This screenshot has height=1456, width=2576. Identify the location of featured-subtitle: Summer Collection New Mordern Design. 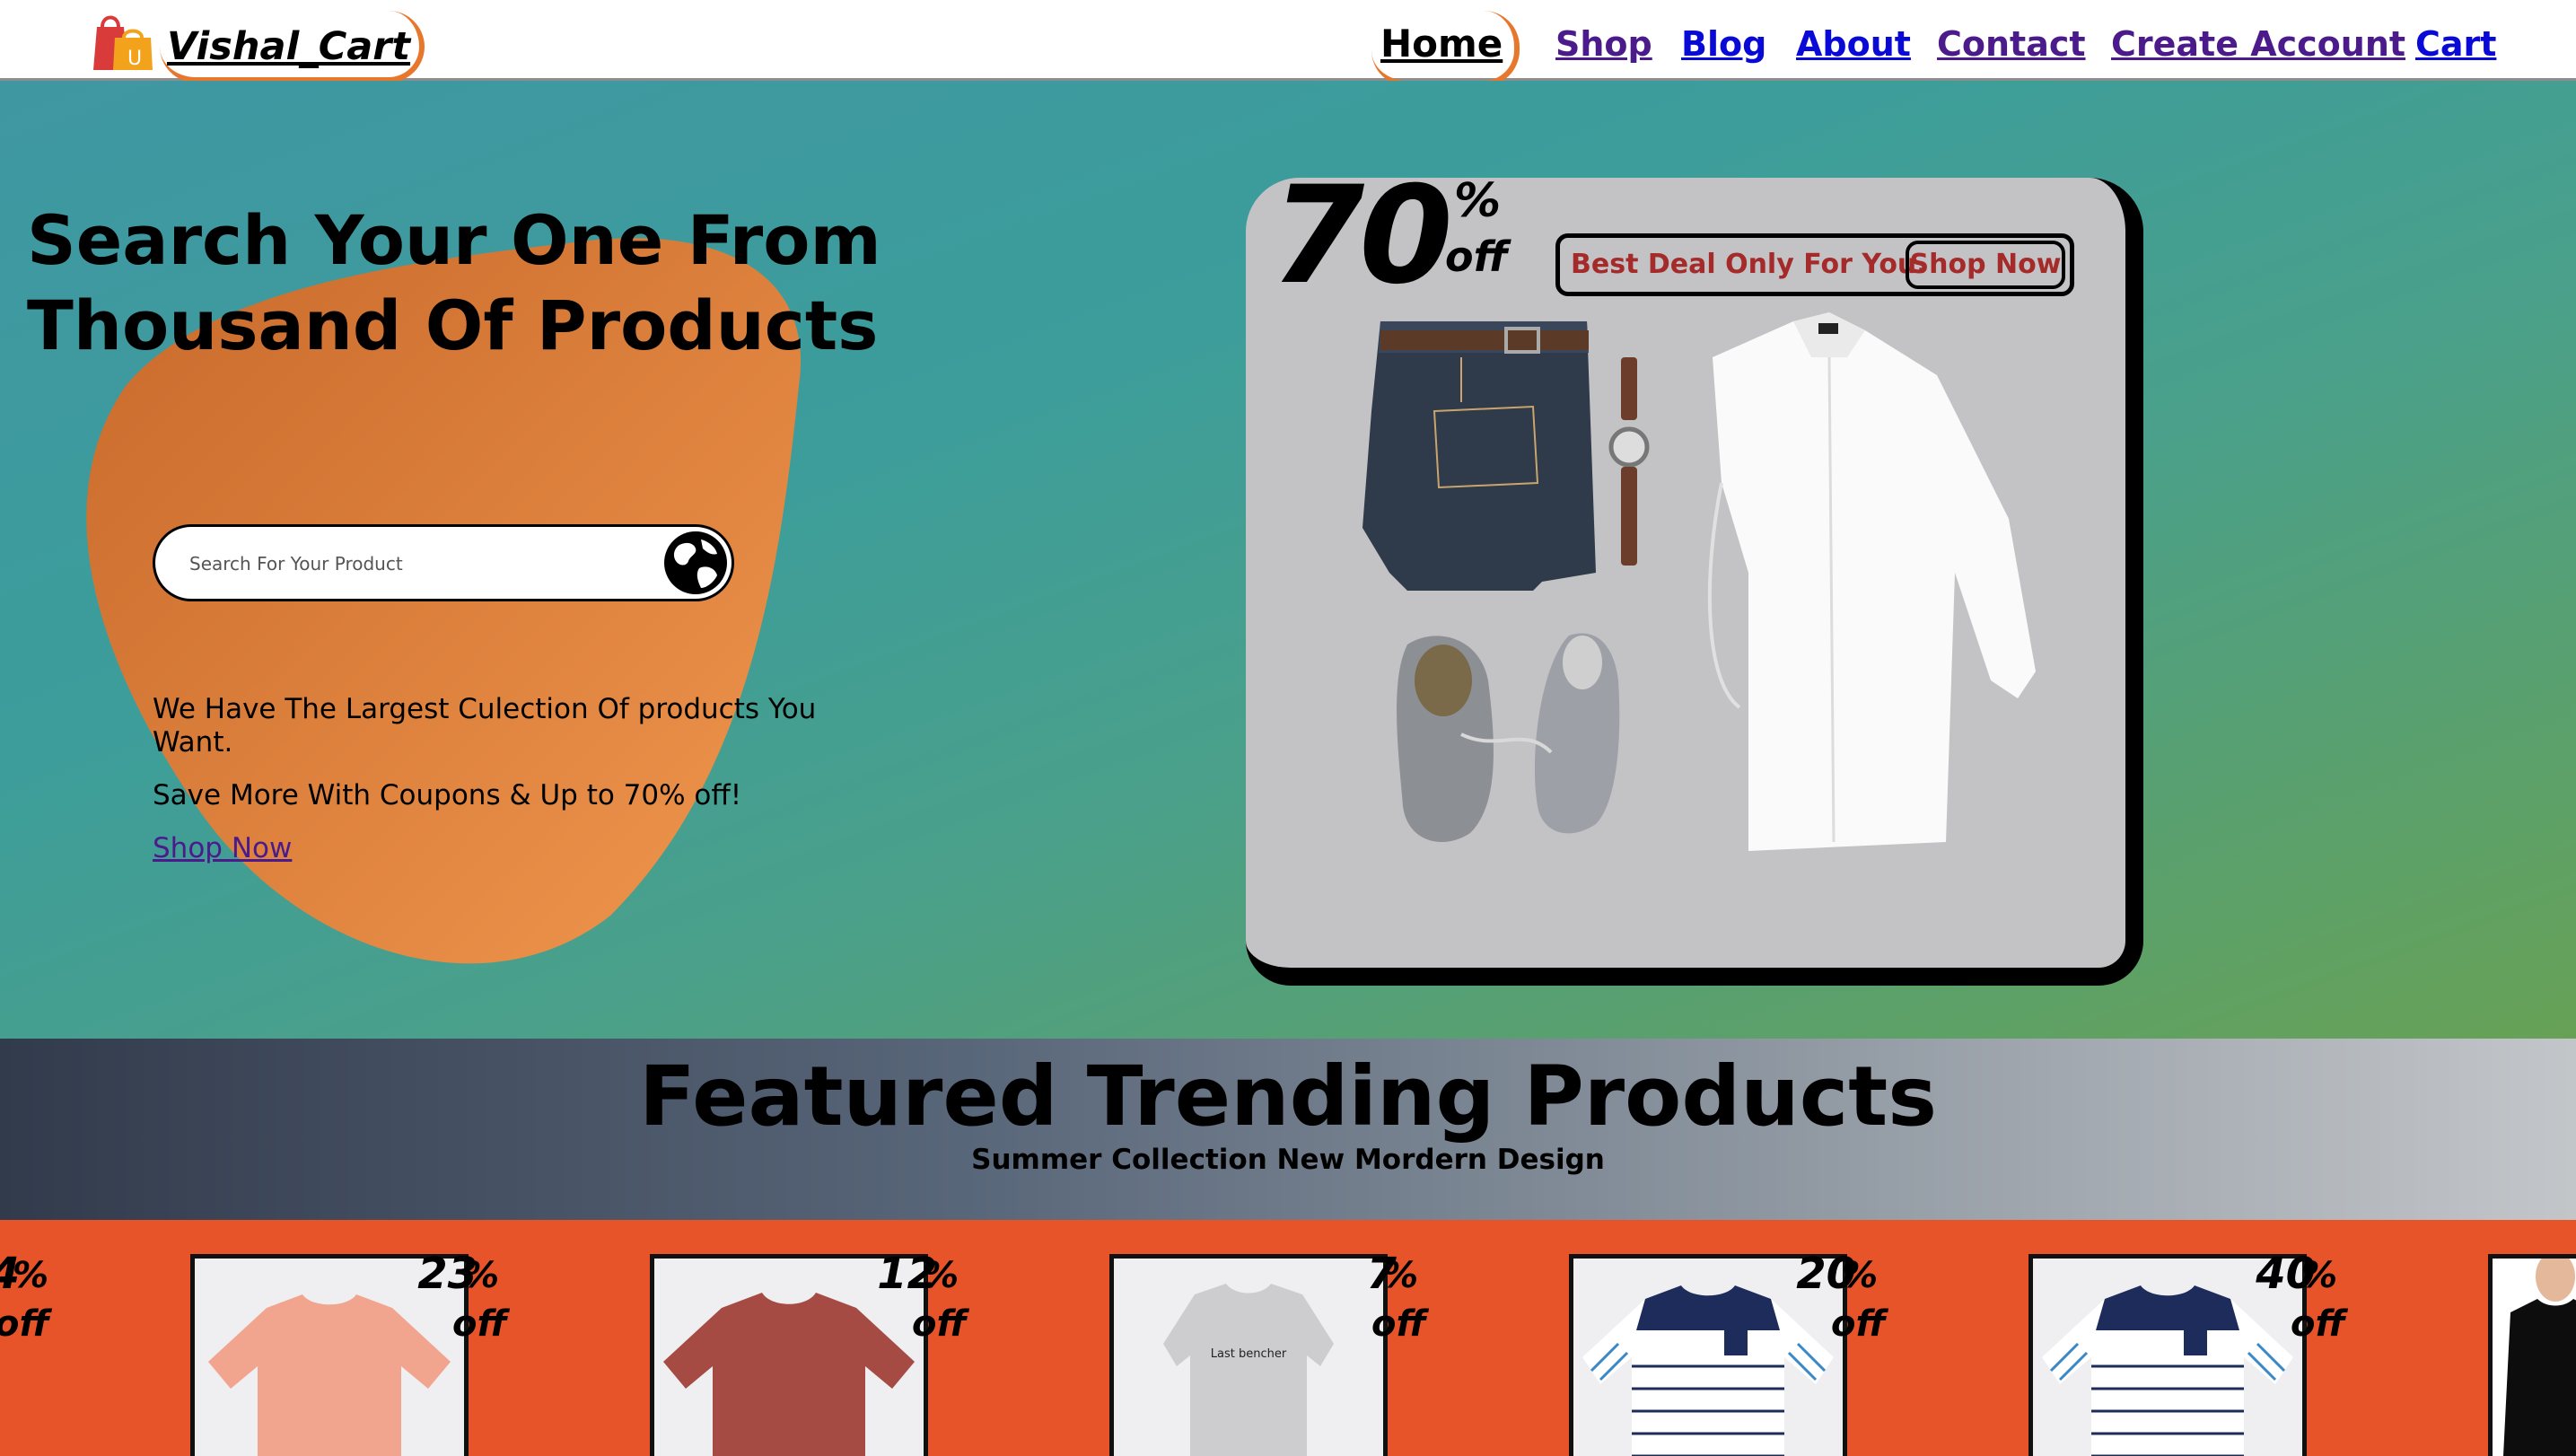
(1288, 1160).